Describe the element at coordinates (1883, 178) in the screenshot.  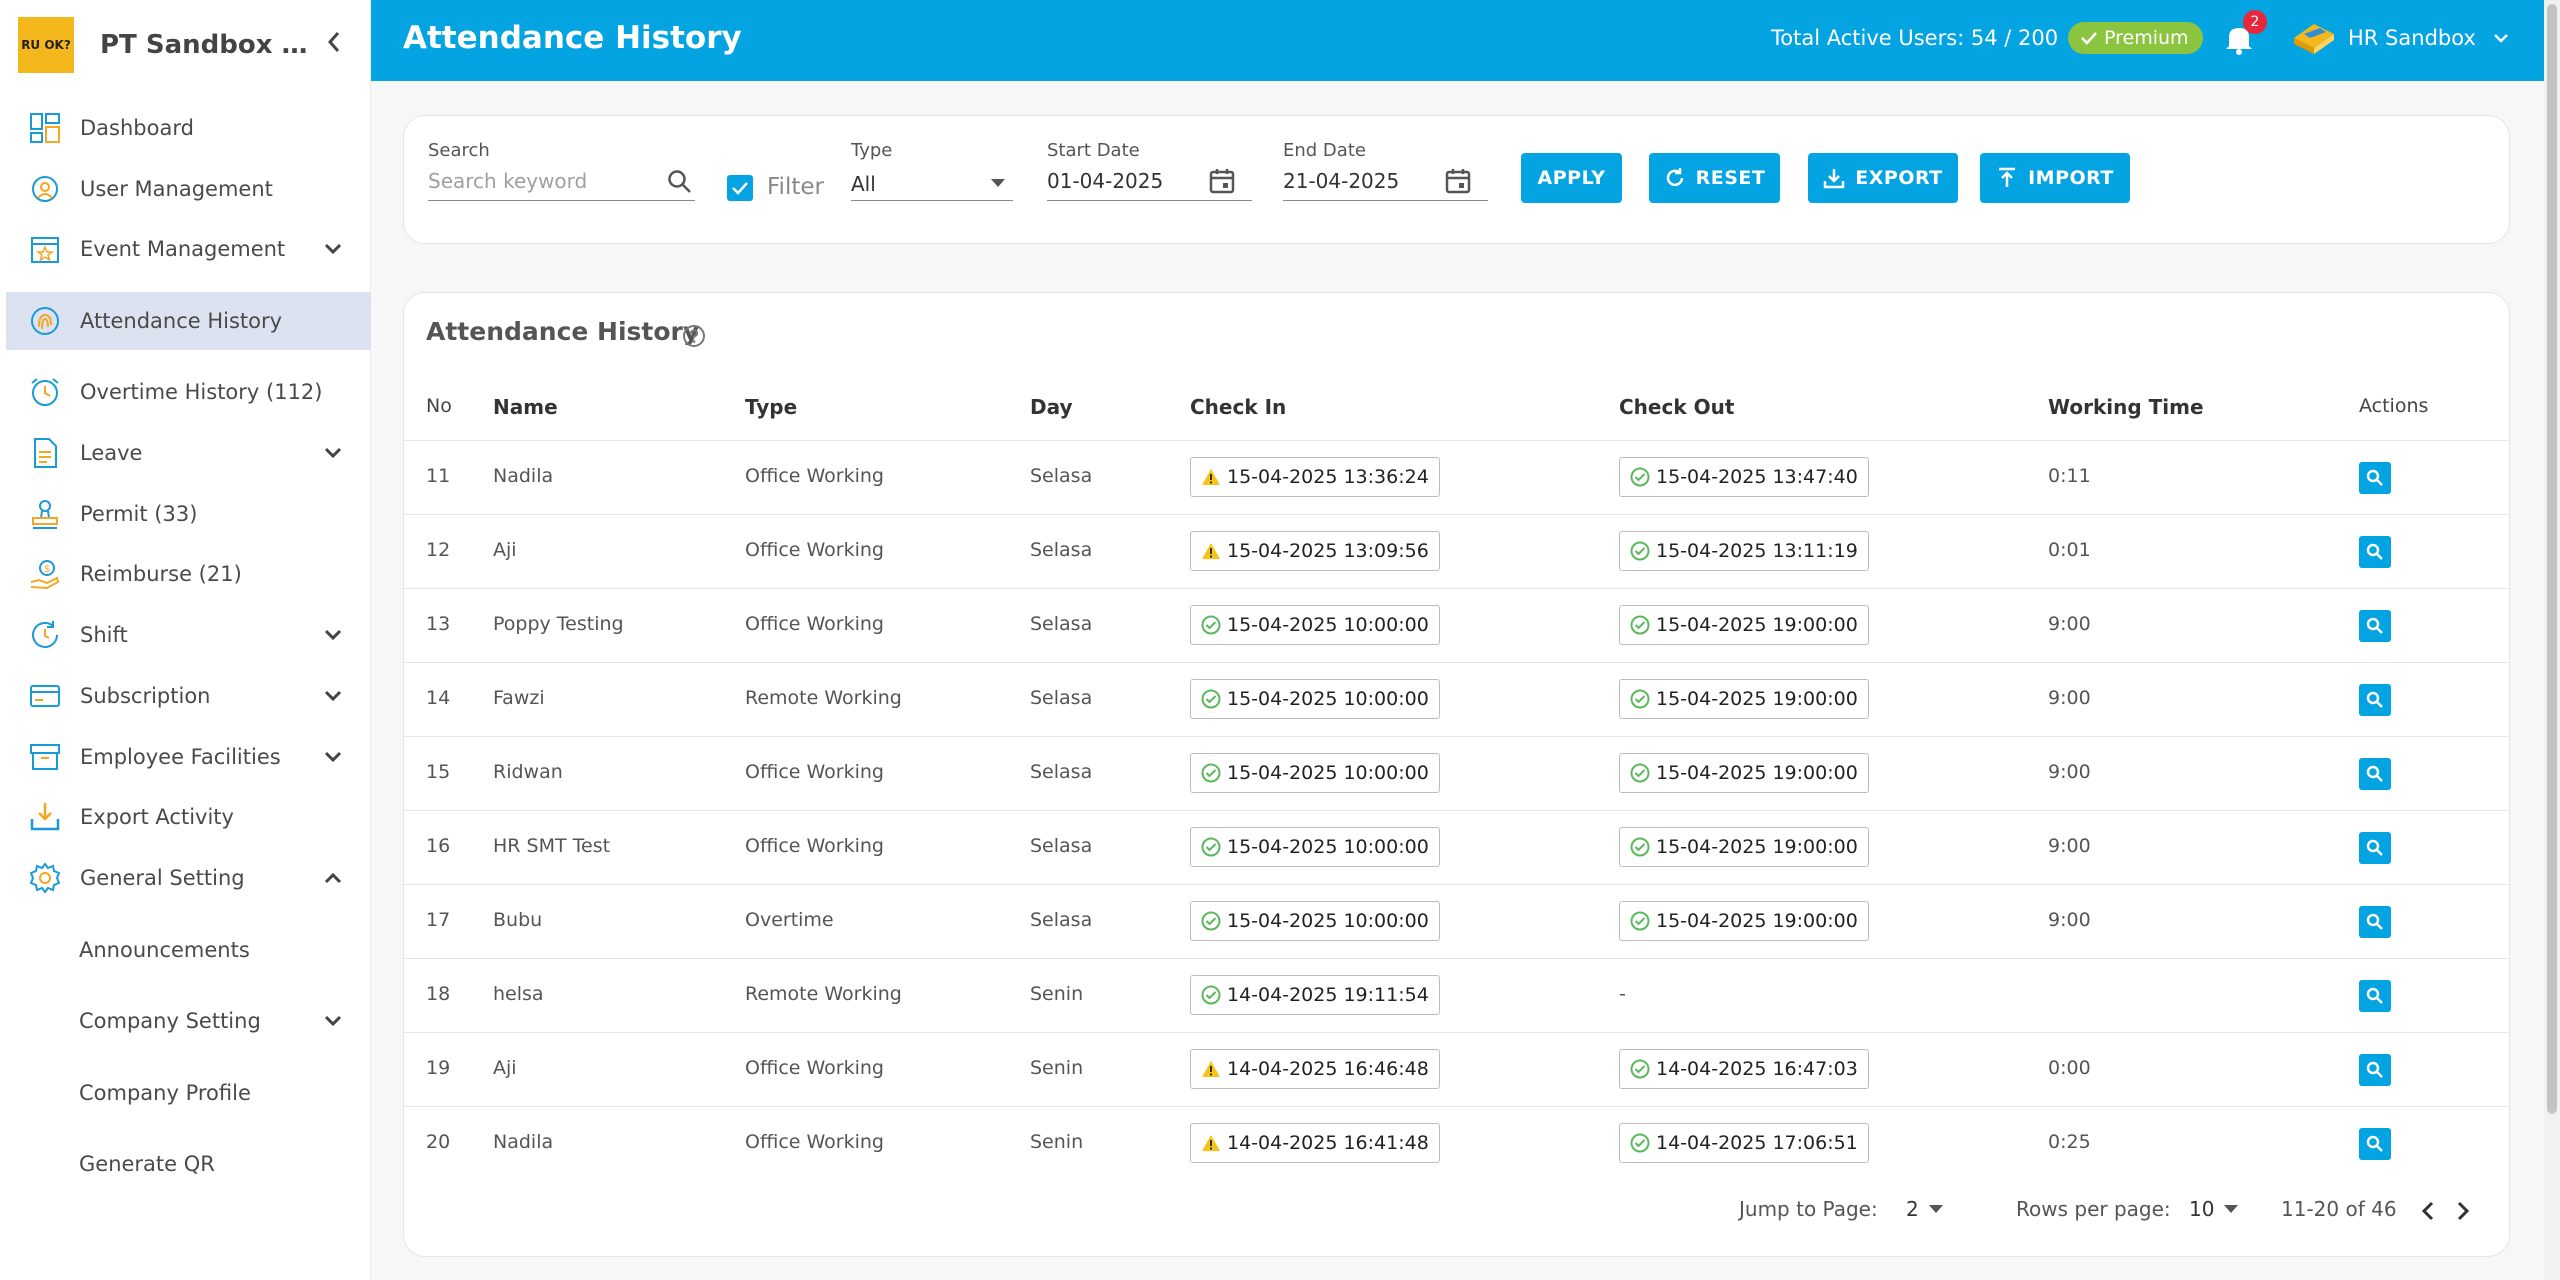
I see `export-button: EXPORT` at that location.